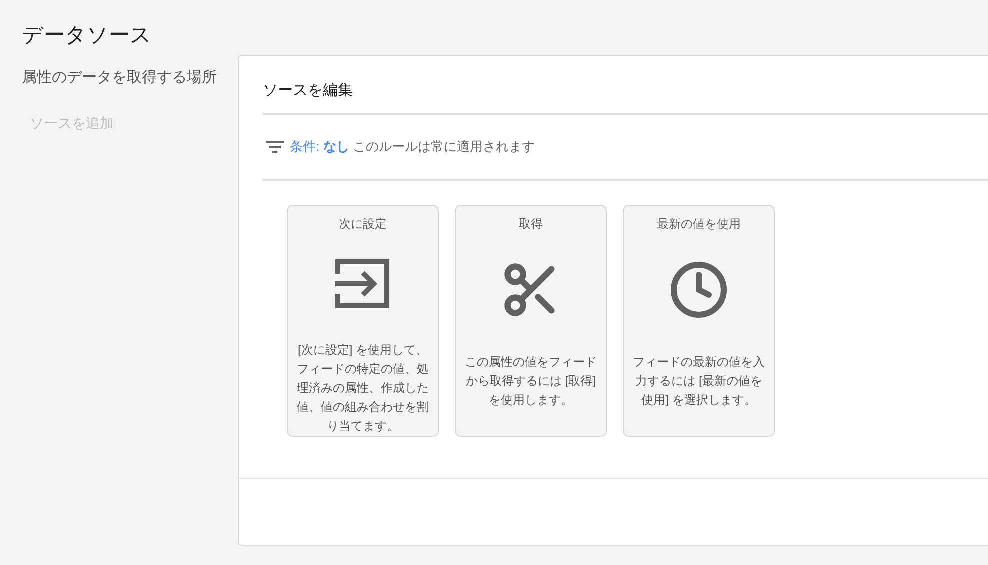  I want to click on filter-icon, so click(275, 147).